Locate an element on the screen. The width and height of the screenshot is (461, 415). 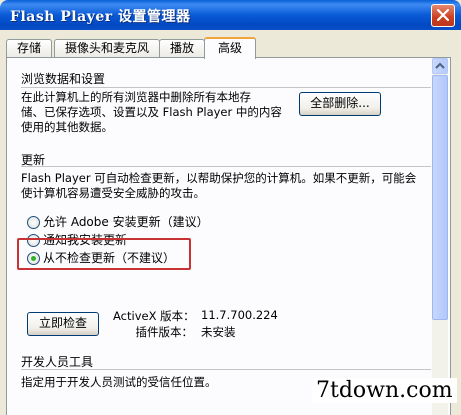
plugin-version-value: 未安装 is located at coordinates (218, 332).